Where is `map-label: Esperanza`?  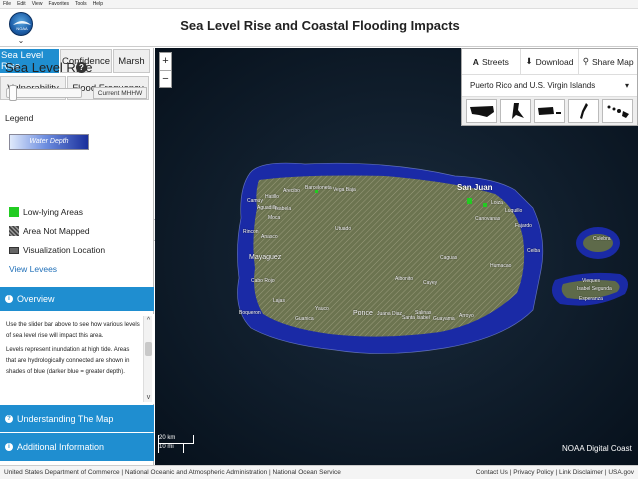
map-label: Esperanza is located at coordinates (591, 299).